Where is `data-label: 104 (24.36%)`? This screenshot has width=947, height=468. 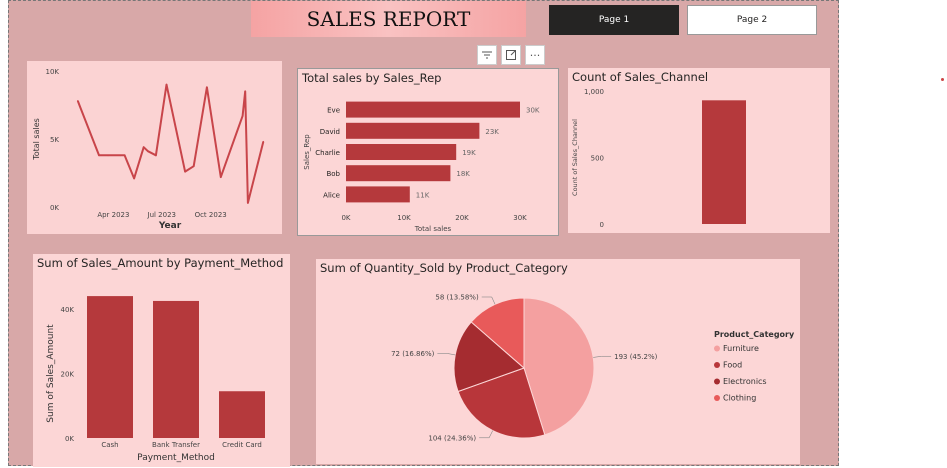 data-label: 104 (24.36%) is located at coordinates (452, 438).